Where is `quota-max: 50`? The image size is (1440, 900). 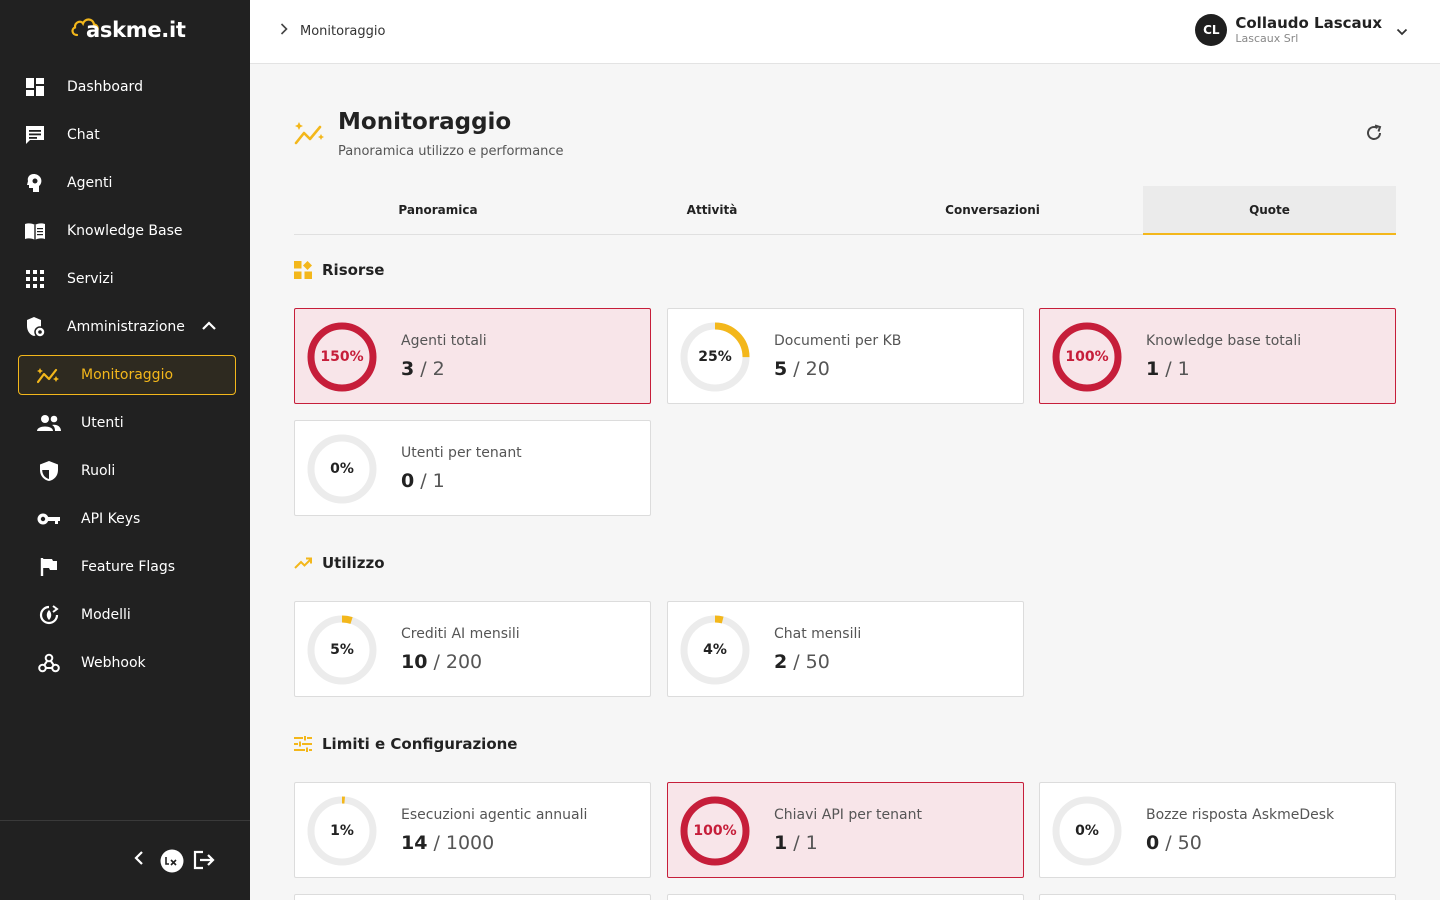 quota-max: 50 is located at coordinates (1189, 843).